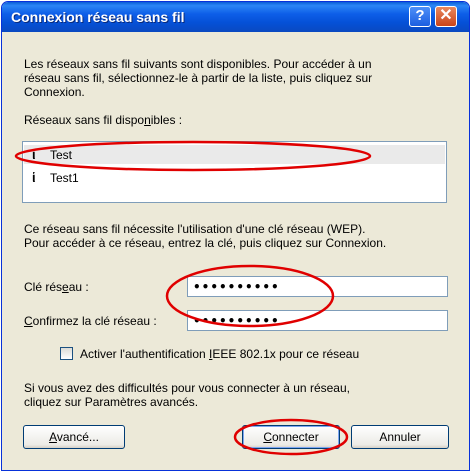 This screenshot has height=473, width=473. I want to click on network-list: ἱ Test ἱ Test1, so click(234, 172).